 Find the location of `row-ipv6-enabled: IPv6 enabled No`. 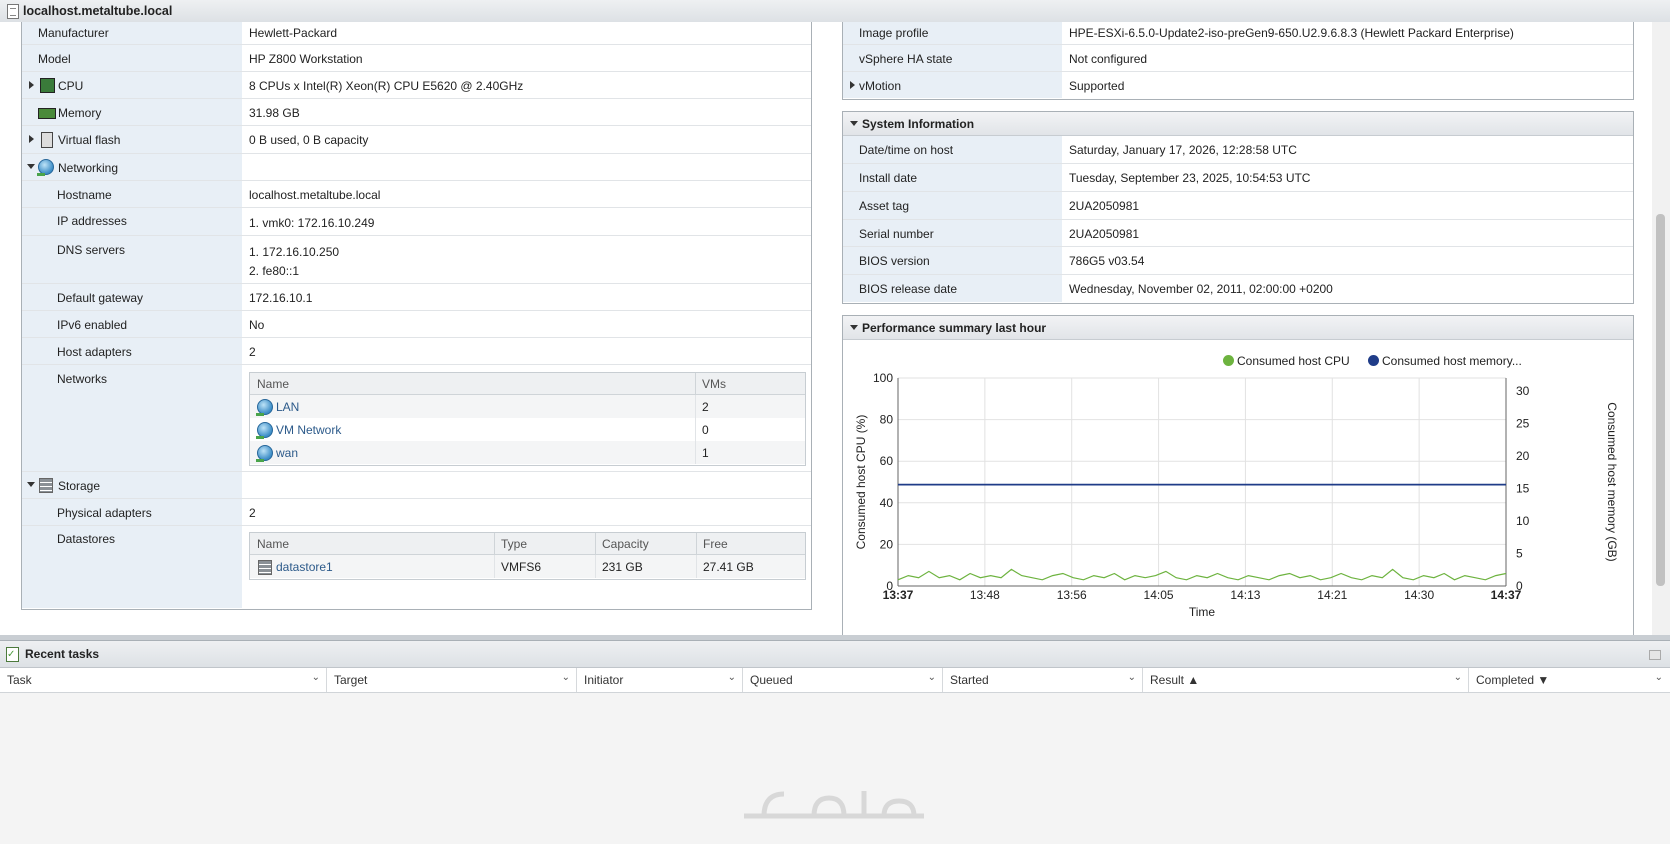

row-ipv6-enabled: IPv6 enabled No is located at coordinates (416, 324).